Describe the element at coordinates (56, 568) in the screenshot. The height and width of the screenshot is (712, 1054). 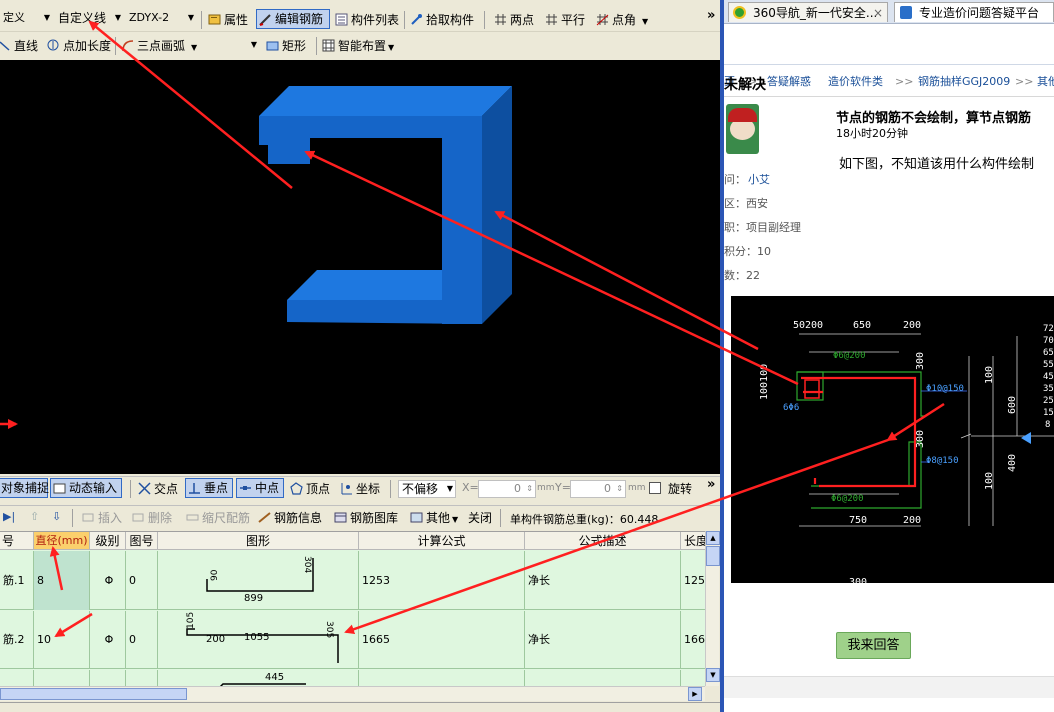
I see `arrow-to-diameter-header` at that location.